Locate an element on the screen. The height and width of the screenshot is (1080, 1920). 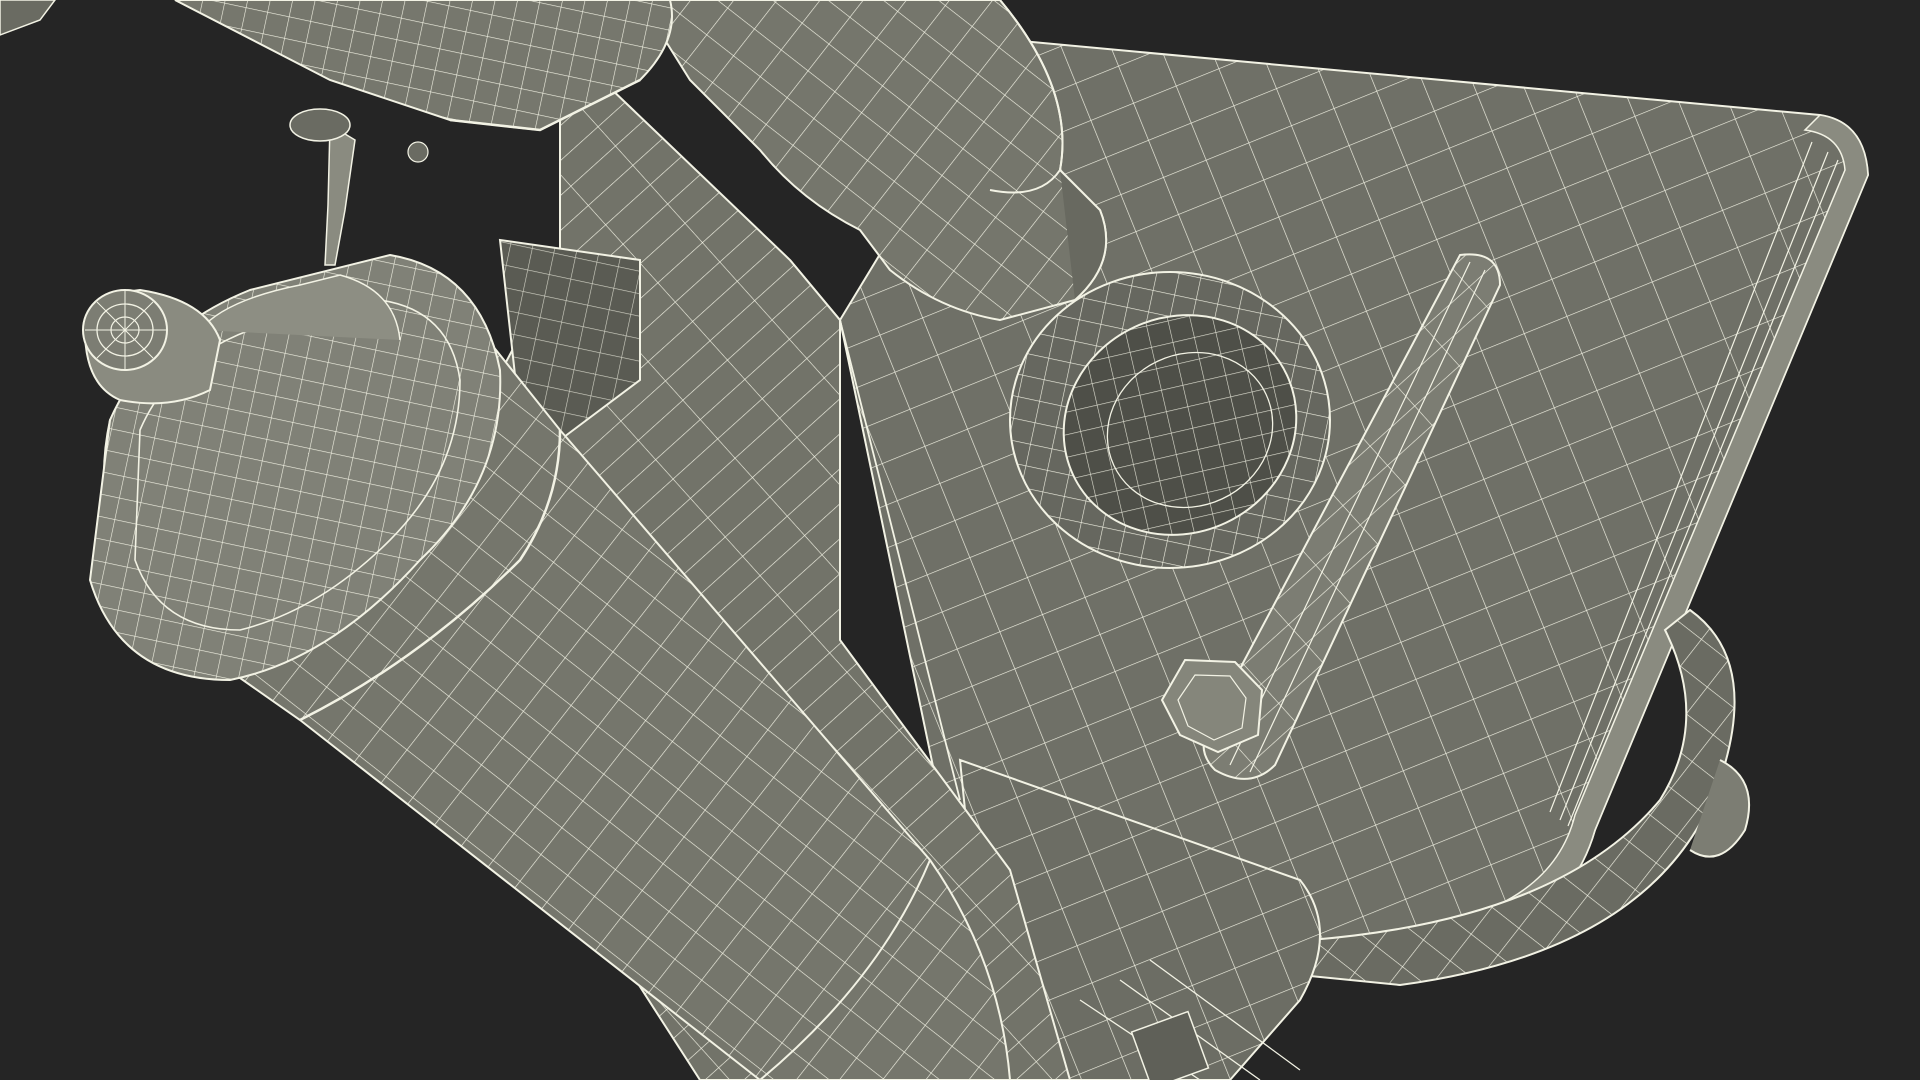
top-left-fragment is located at coordinates (28, 18).